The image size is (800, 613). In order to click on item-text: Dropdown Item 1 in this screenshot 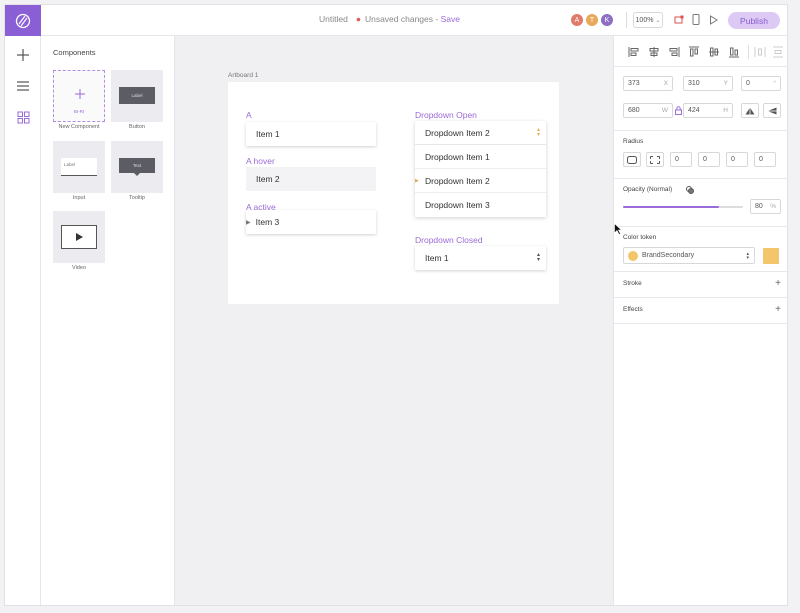, I will do `click(457, 156)`.